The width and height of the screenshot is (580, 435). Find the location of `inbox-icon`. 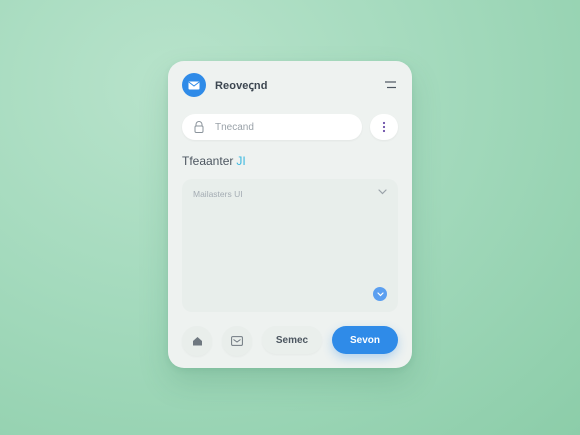

inbox-icon is located at coordinates (237, 341).